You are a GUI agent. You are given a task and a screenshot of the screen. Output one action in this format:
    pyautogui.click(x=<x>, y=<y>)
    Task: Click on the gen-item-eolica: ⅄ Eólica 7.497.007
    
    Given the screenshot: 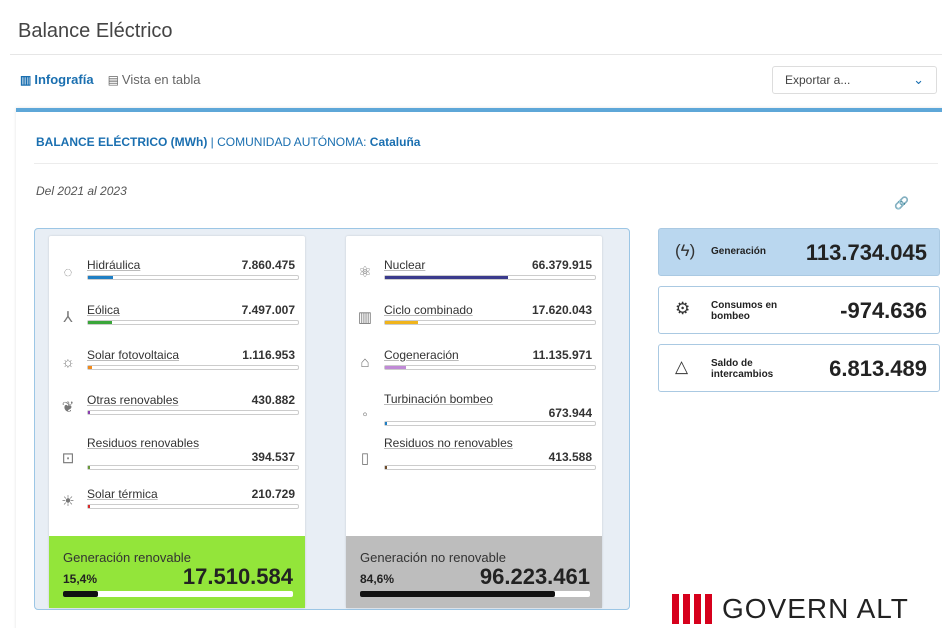 What is the action you would take?
    pyautogui.click(x=177, y=318)
    